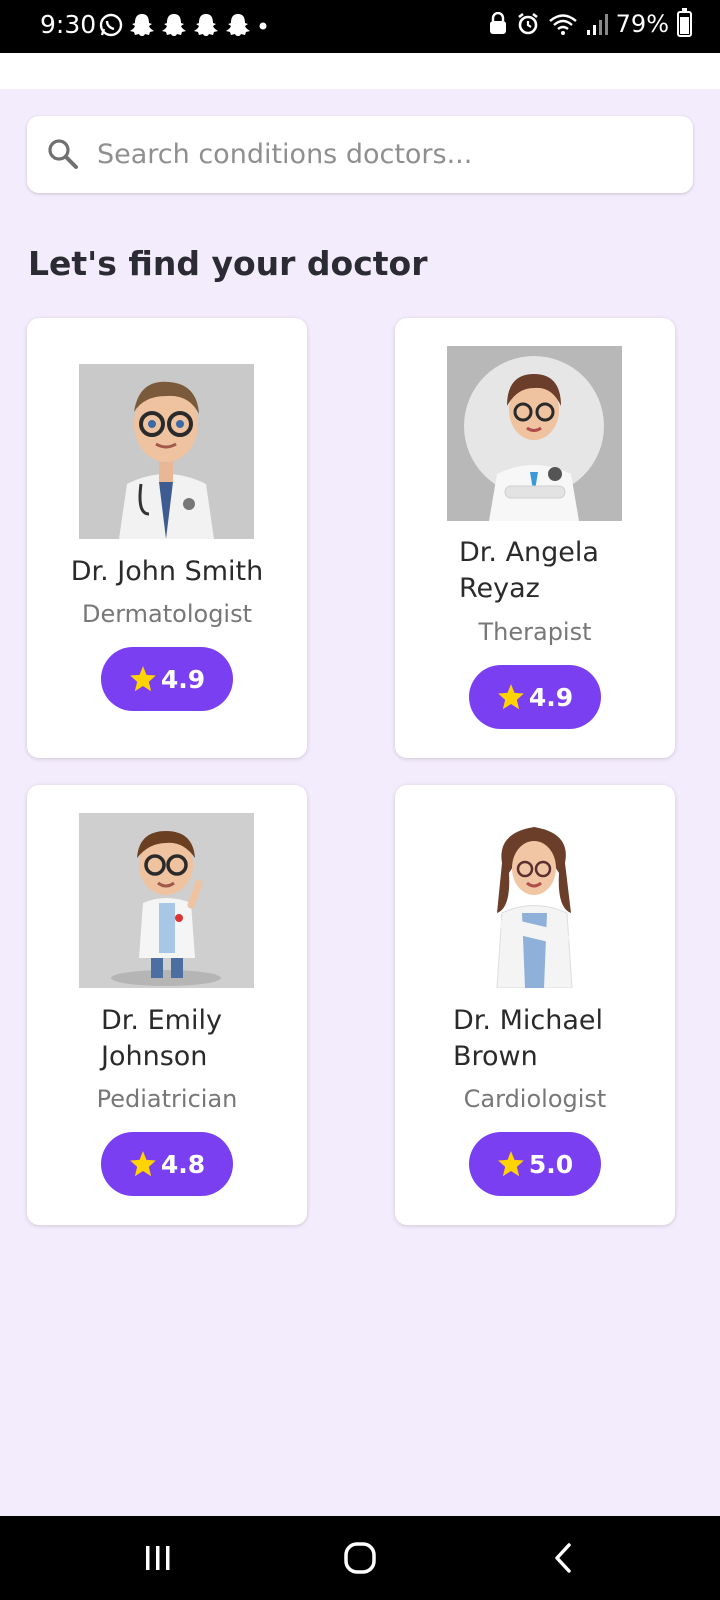  I want to click on rating-value: 5.0, so click(551, 1164).